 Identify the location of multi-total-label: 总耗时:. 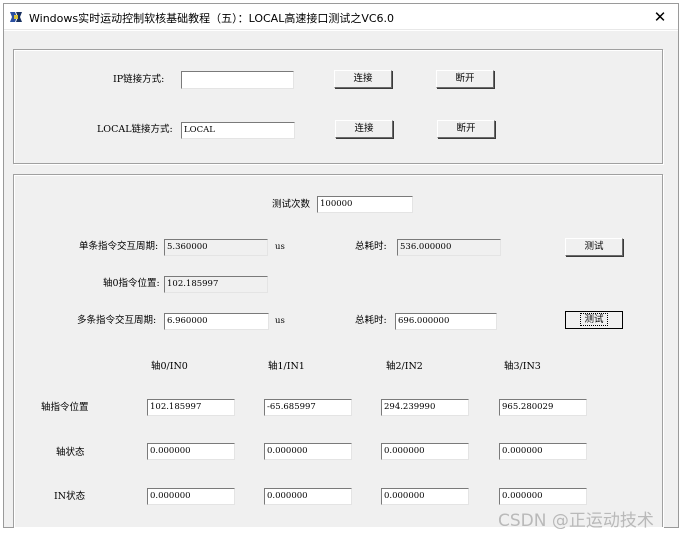
(371, 320).